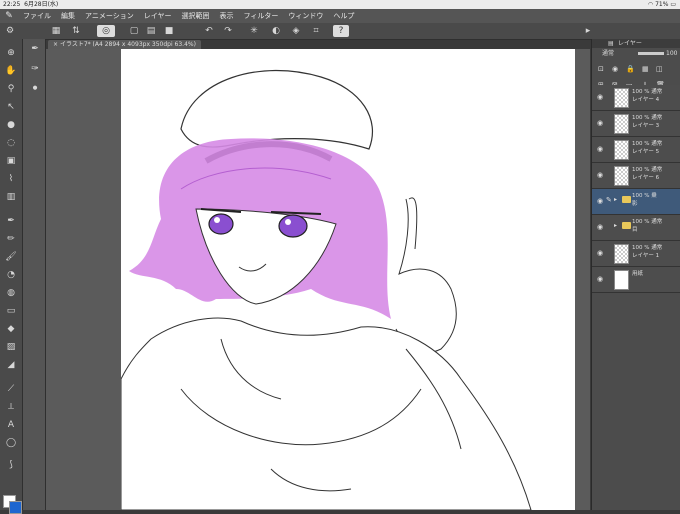  I want to click on balloon-icon: ◯, so click(11, 443).